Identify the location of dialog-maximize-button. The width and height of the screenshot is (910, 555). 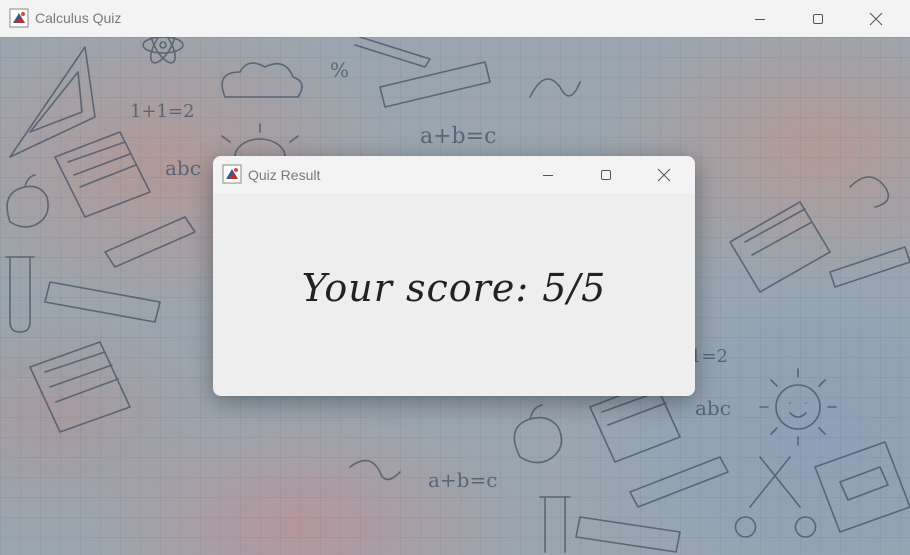
(606, 174).